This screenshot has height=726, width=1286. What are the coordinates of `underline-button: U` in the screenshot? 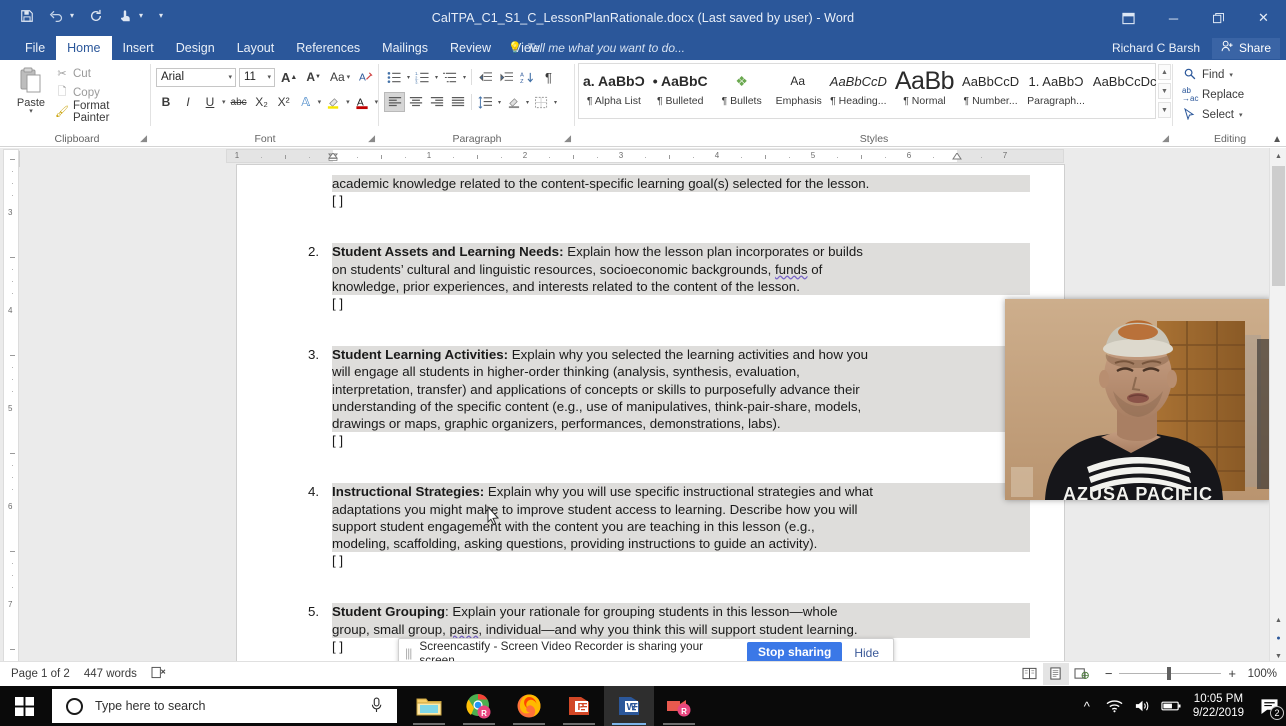 It's located at (210, 102).